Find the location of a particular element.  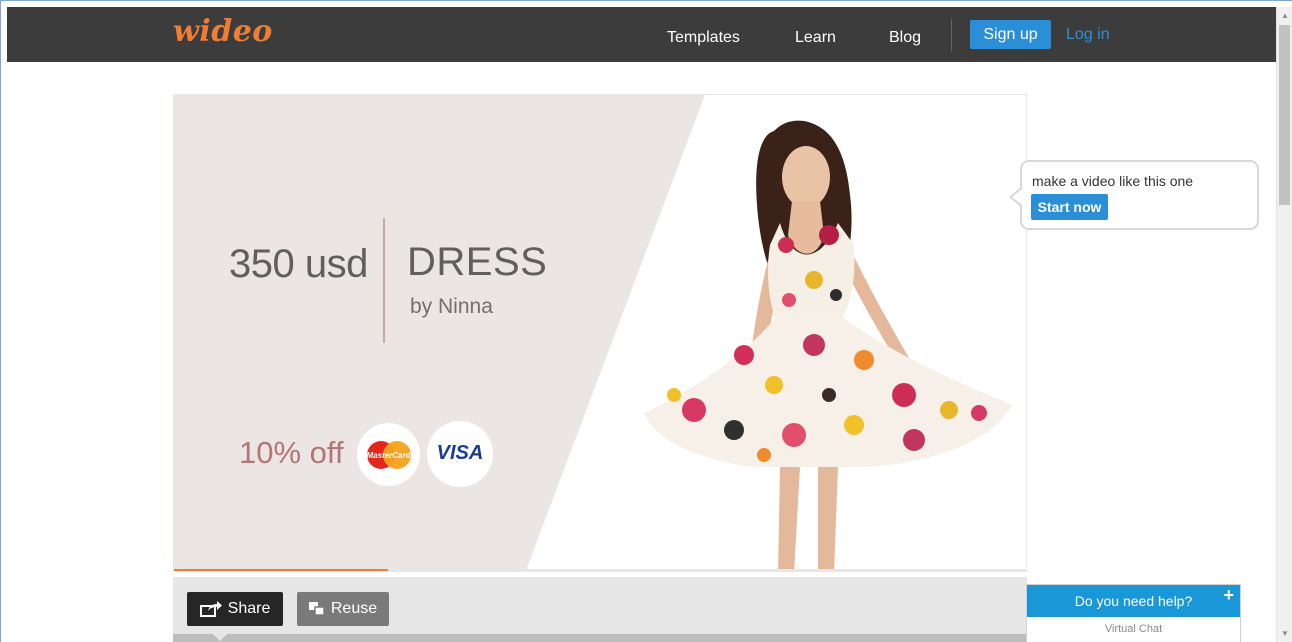

brand-text: by Ninna is located at coordinates (451, 306).